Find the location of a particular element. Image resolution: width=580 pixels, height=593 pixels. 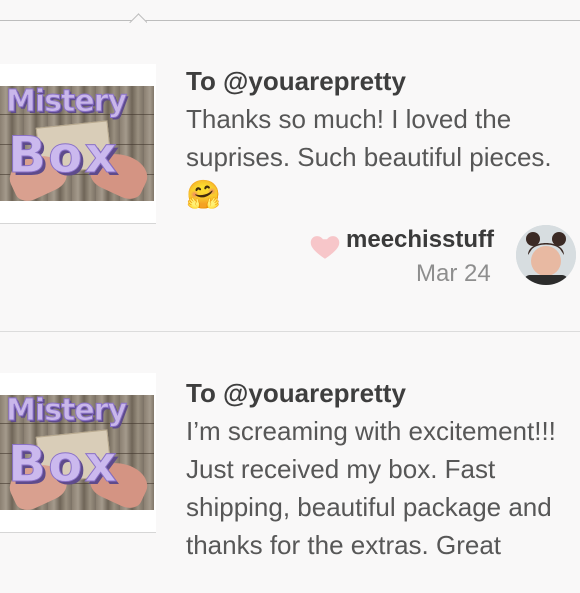

review-divider is located at coordinates (290, 331).